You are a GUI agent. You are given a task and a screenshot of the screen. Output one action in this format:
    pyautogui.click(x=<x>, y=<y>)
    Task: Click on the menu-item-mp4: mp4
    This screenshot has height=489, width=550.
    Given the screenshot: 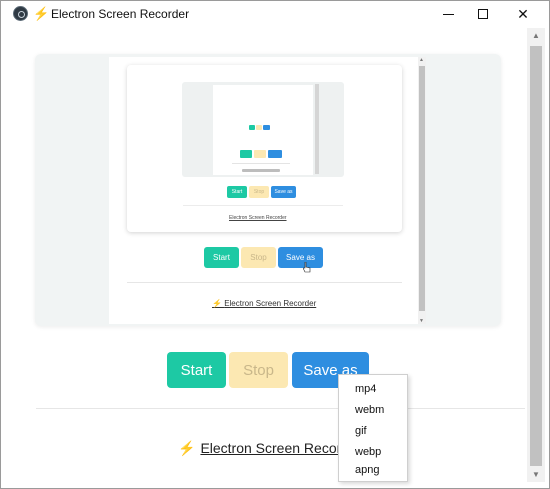 What is the action you would take?
    pyautogui.click(x=365, y=389)
    